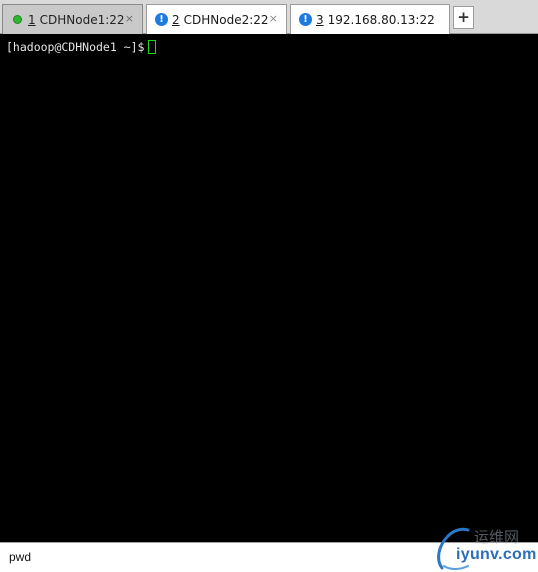 This screenshot has height=572, width=538. I want to click on text-cursor, so click(152, 47).